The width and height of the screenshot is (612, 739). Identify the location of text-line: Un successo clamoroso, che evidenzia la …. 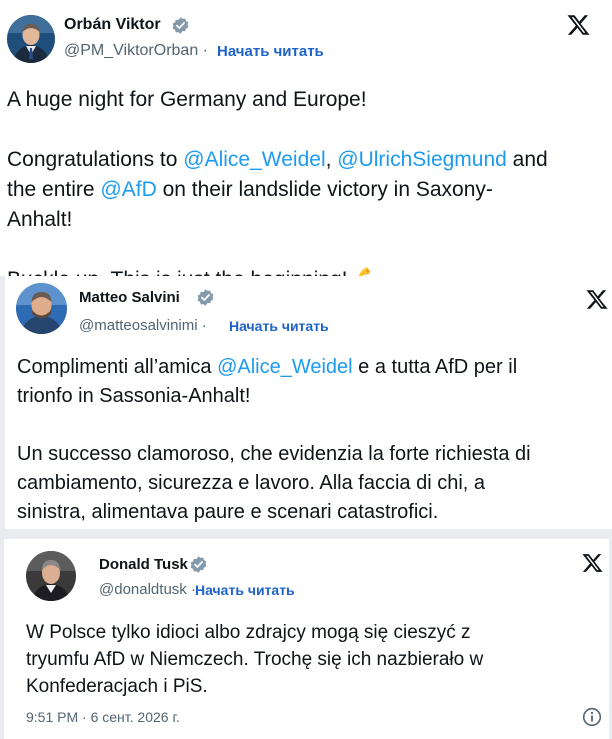
(274, 454).